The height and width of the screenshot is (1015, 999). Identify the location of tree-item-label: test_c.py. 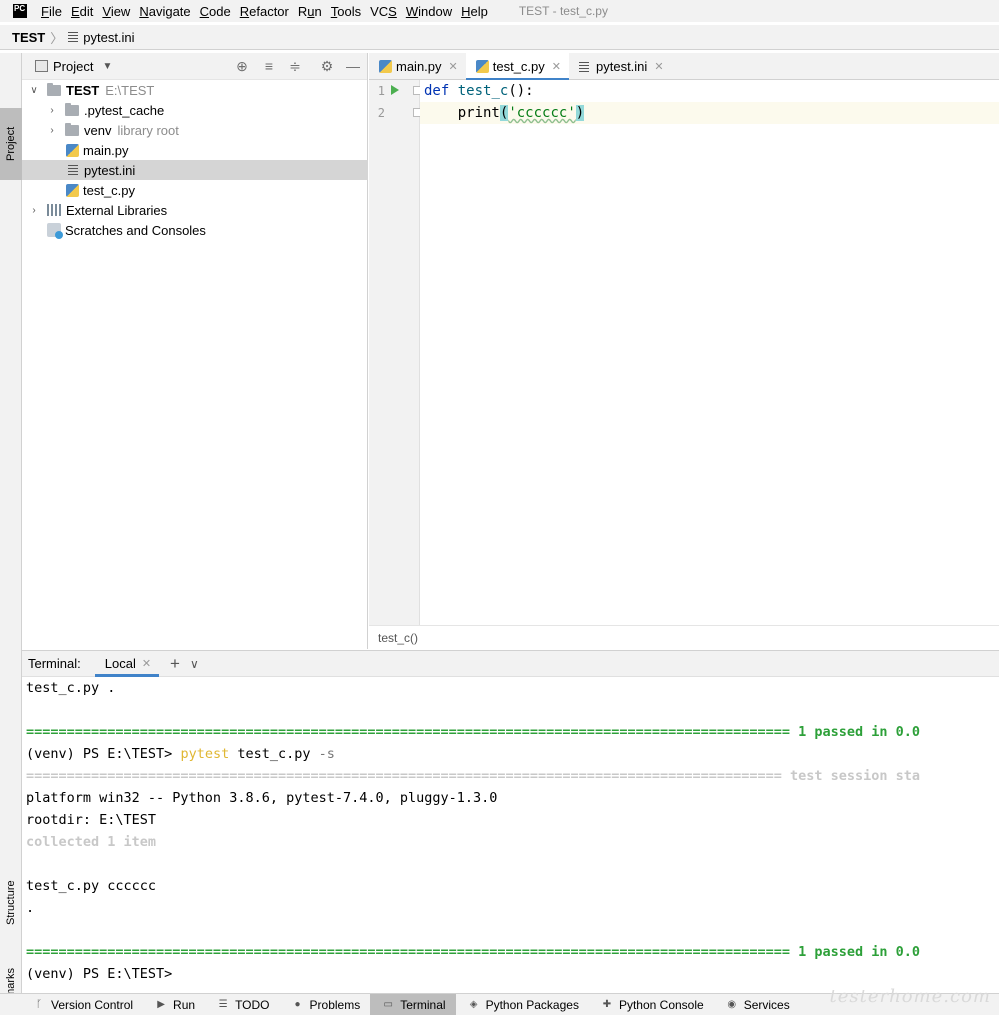
(109, 190).